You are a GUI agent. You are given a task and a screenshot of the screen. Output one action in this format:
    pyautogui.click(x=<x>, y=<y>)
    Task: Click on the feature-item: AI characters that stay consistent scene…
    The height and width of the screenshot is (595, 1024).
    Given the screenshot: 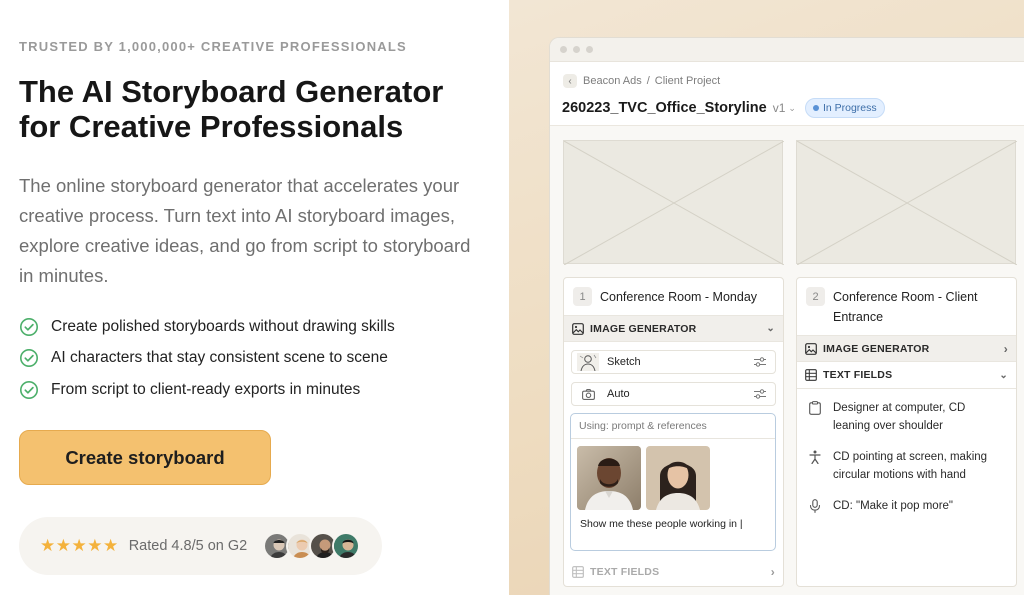 What is the action you would take?
    pyautogui.click(x=207, y=359)
    